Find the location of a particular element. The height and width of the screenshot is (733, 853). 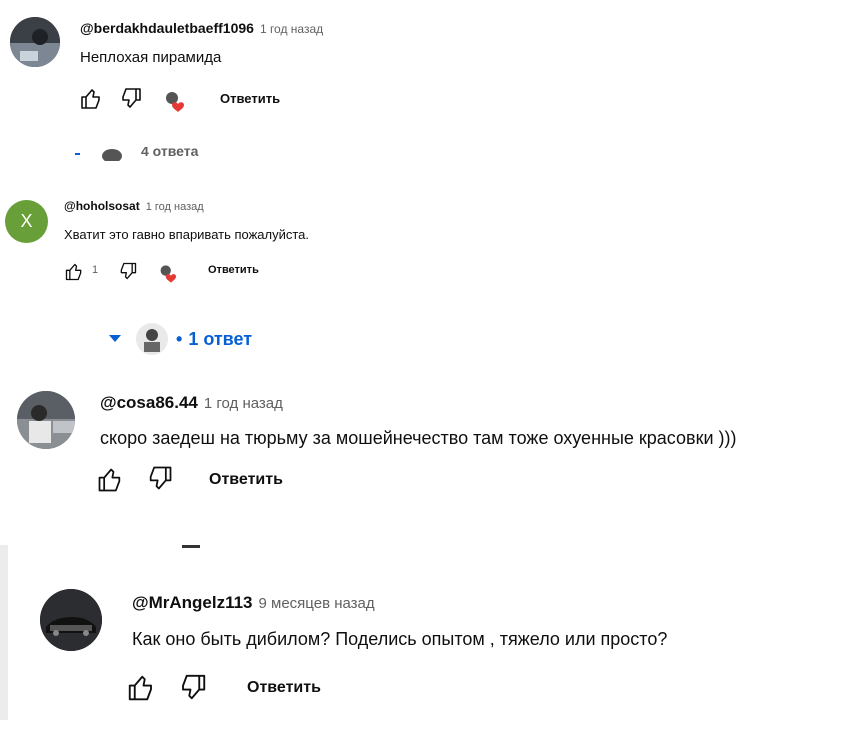

replies-label: 1 ответ is located at coordinates (220, 339).